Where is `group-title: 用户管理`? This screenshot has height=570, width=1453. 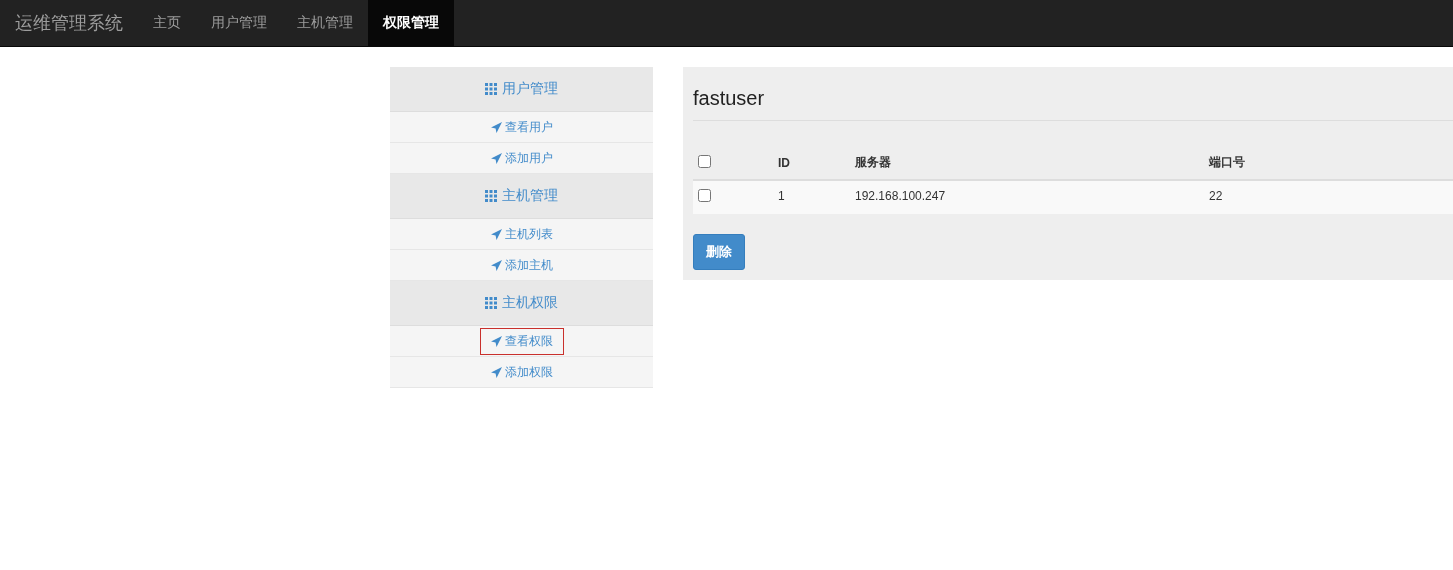 group-title: 用户管理 is located at coordinates (530, 89).